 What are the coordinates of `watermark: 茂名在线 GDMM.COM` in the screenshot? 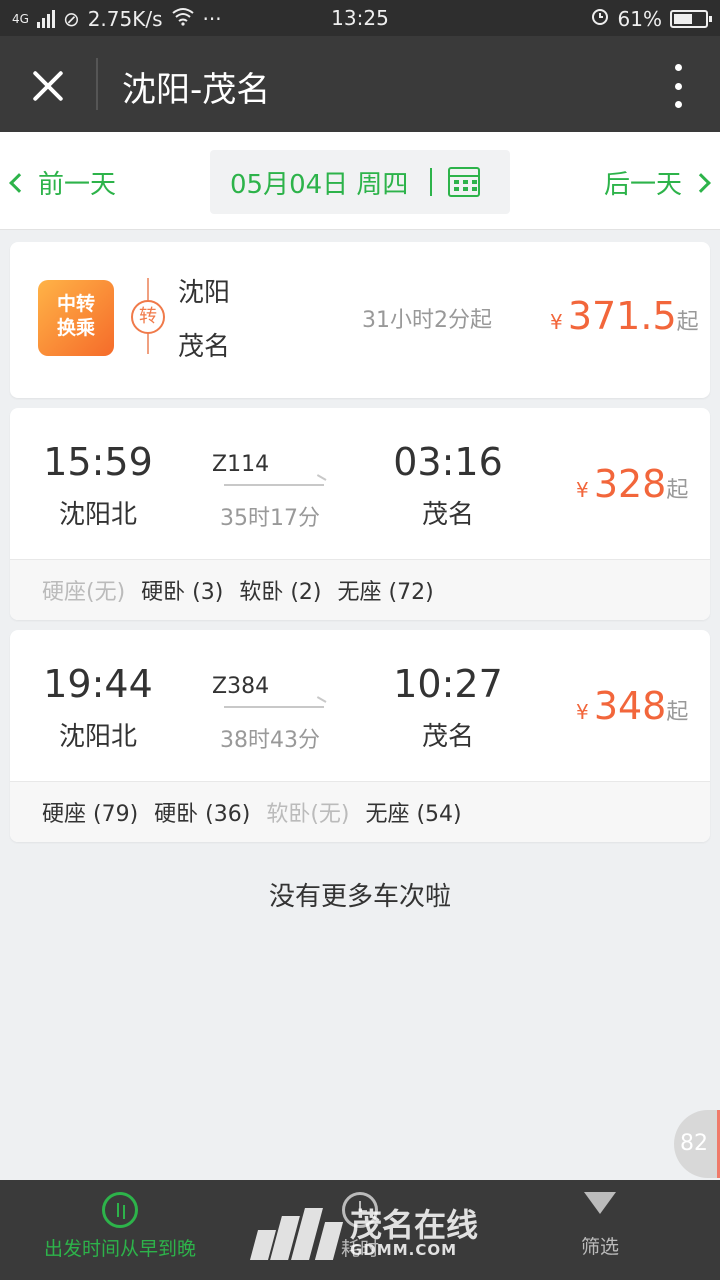 It's located at (364, 1233).